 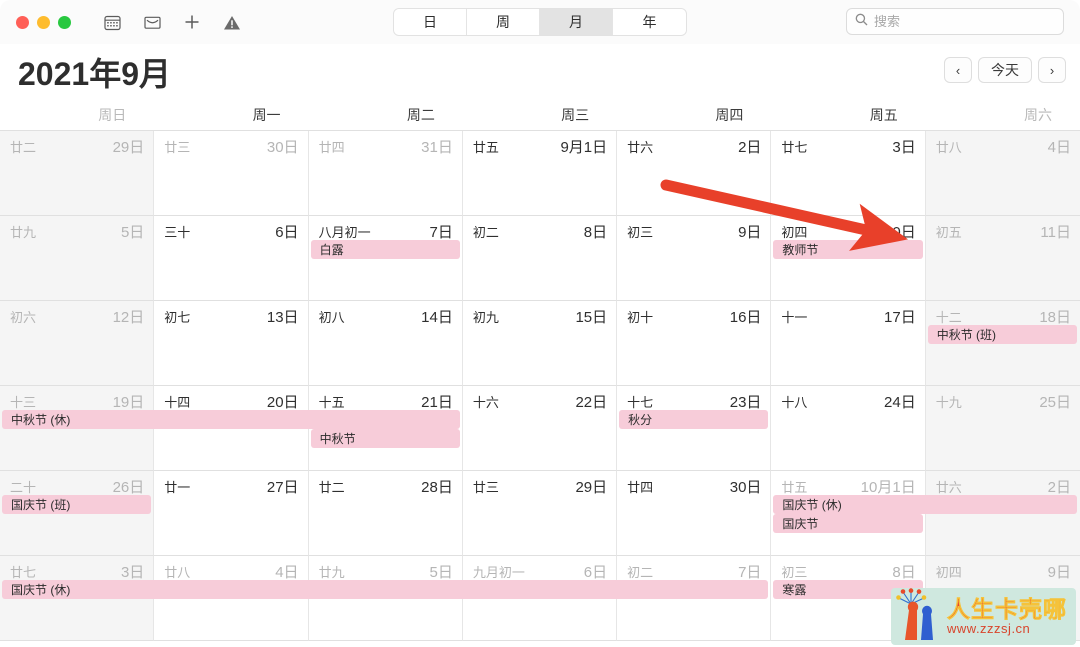 I want to click on calendar-event: 中秋节, so click(x=385, y=438).